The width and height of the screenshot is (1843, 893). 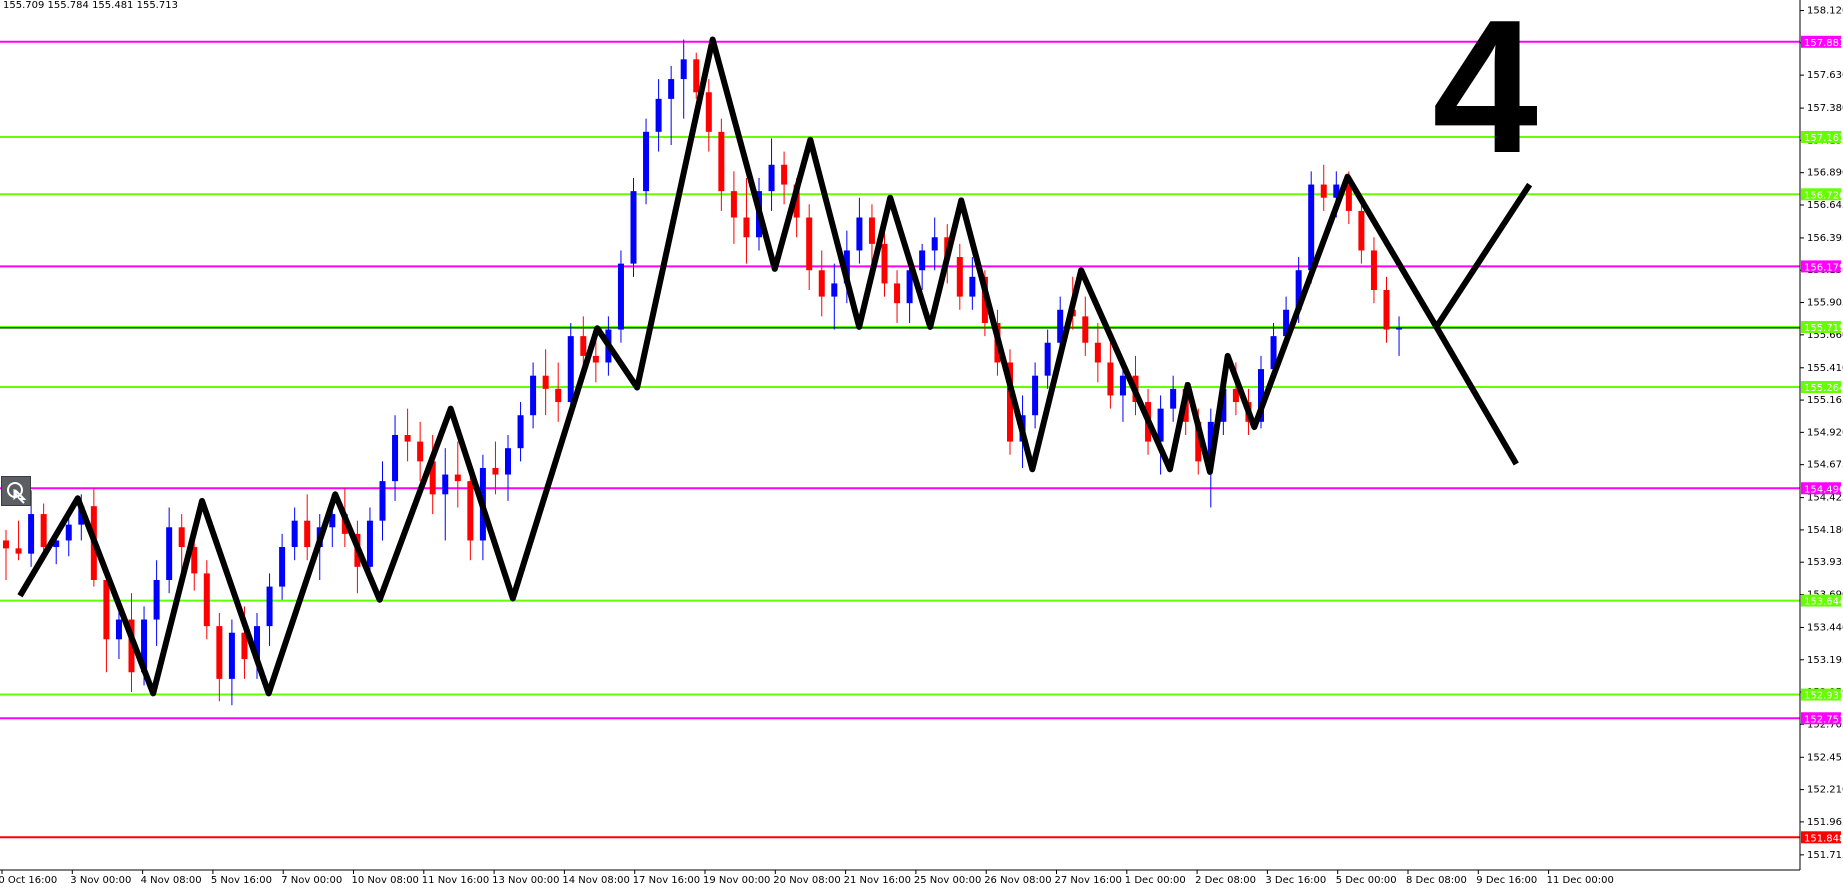 What do you see at coordinates (1825, 660) in the screenshot?
I see `price-tick-label: 153.195` at bounding box center [1825, 660].